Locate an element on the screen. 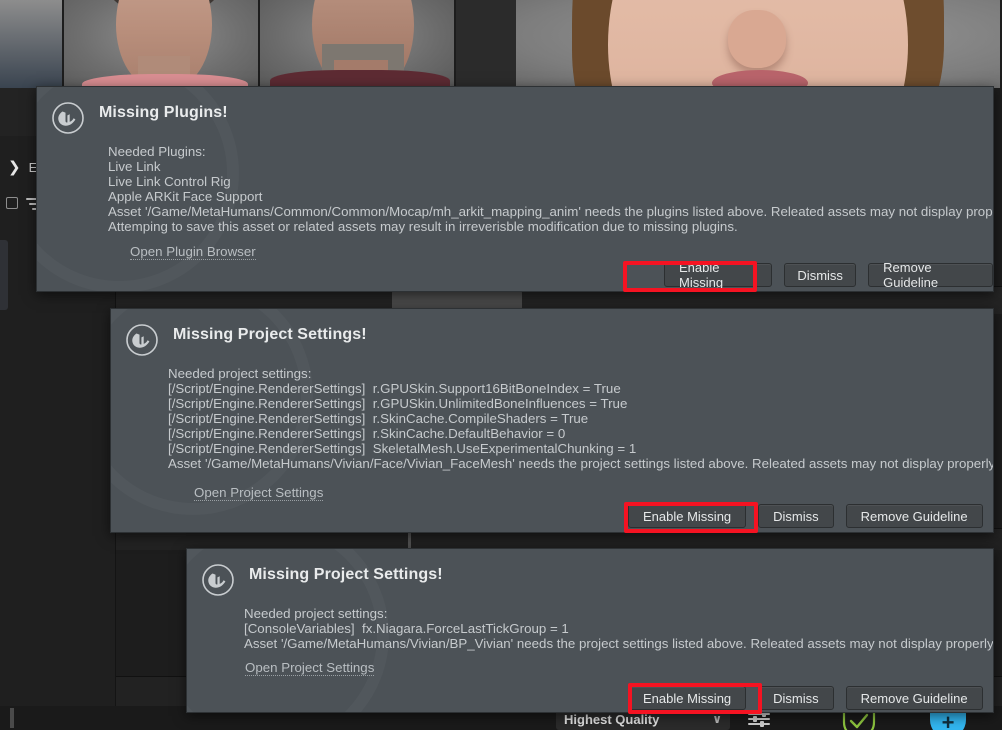  metahuman-thumb-bearded-man is located at coordinates (358, 44).